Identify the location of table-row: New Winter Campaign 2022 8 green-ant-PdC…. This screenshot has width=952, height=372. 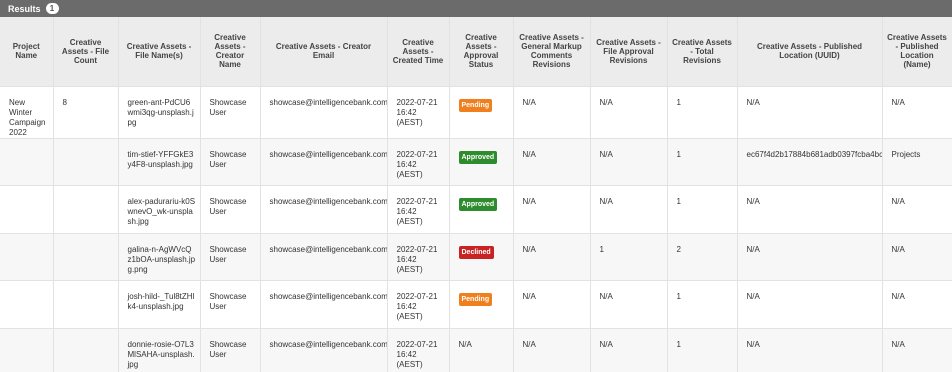
(476, 112).